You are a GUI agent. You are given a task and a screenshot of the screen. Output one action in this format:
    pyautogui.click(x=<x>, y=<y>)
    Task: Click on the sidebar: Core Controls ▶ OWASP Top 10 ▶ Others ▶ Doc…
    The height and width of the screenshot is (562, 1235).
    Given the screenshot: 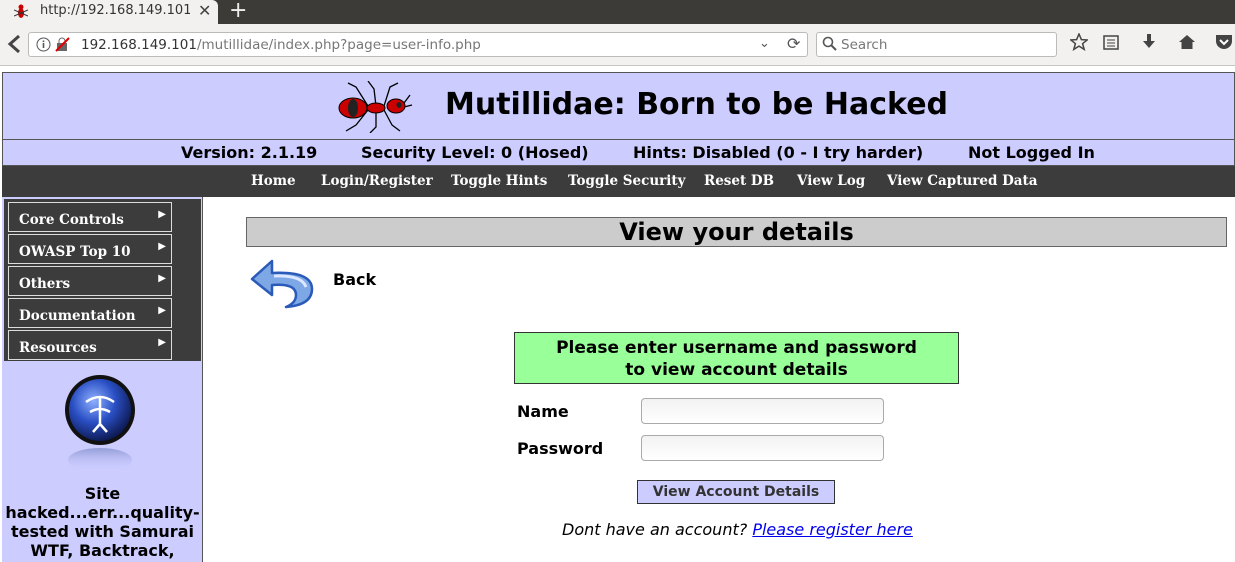 What is the action you would take?
    pyautogui.click(x=102, y=379)
    